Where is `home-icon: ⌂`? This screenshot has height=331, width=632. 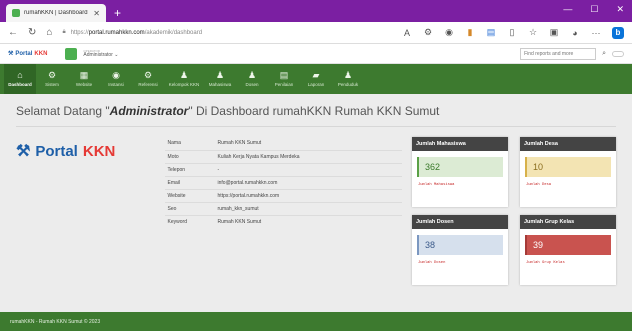
home-icon: ⌂ is located at coordinates (49, 32).